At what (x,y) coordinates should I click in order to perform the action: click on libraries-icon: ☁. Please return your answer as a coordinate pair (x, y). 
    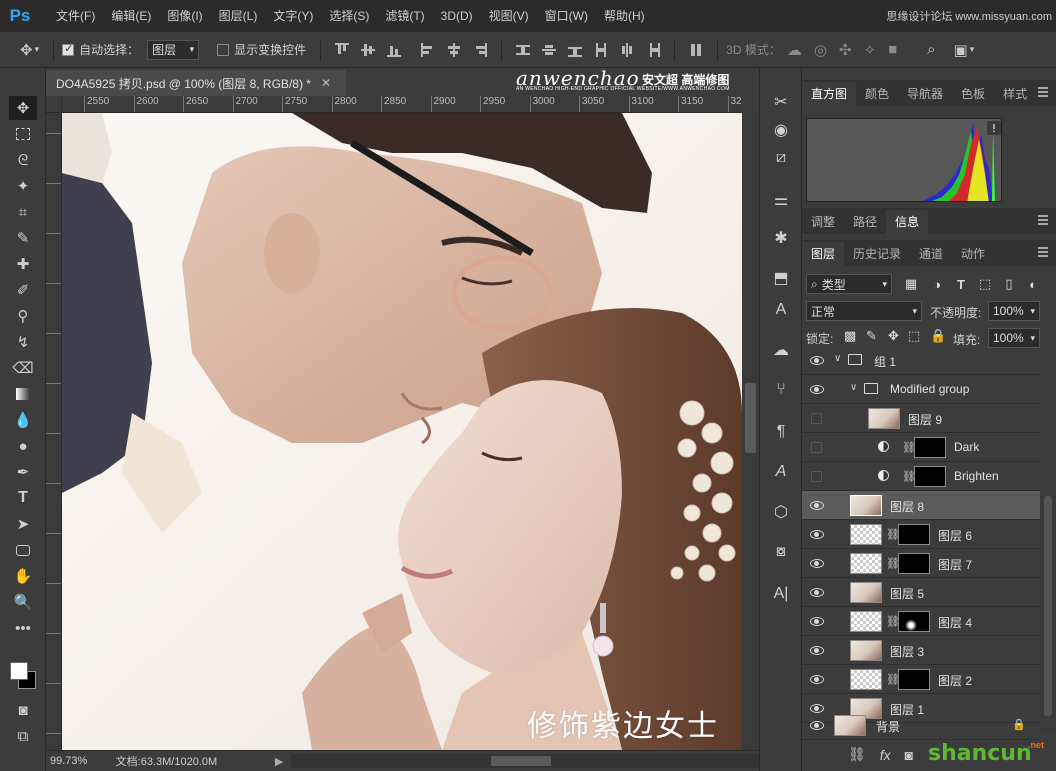
    Looking at the image, I should click on (781, 350).